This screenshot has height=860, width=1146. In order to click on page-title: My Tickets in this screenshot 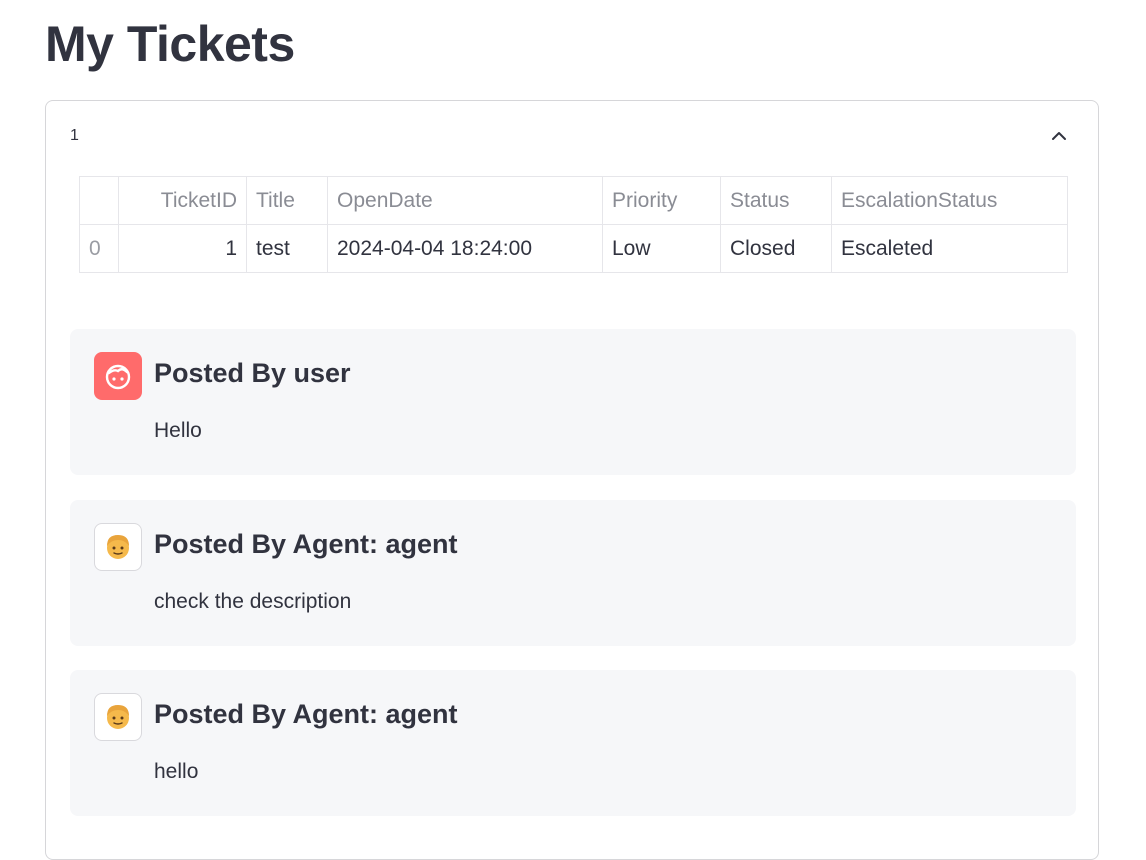, I will do `click(170, 44)`.